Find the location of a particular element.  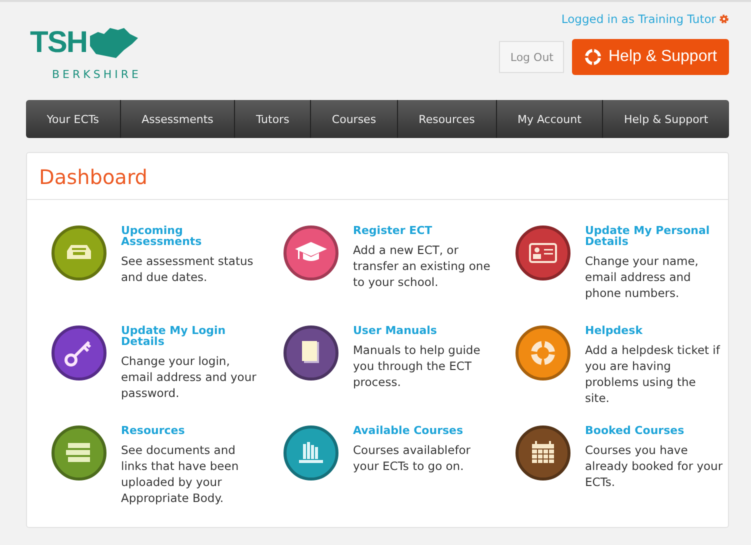

tile-description: Change your login, email address and your password. is located at coordinates (189, 377).